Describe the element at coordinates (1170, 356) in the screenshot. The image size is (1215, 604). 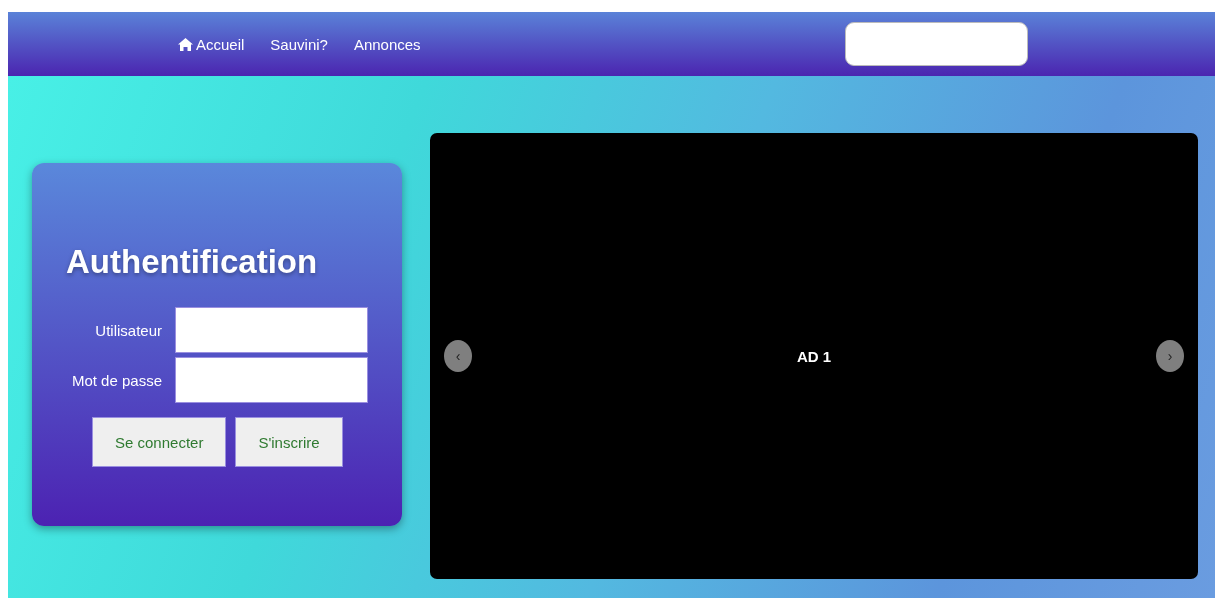
I see `next-button: ›` at that location.